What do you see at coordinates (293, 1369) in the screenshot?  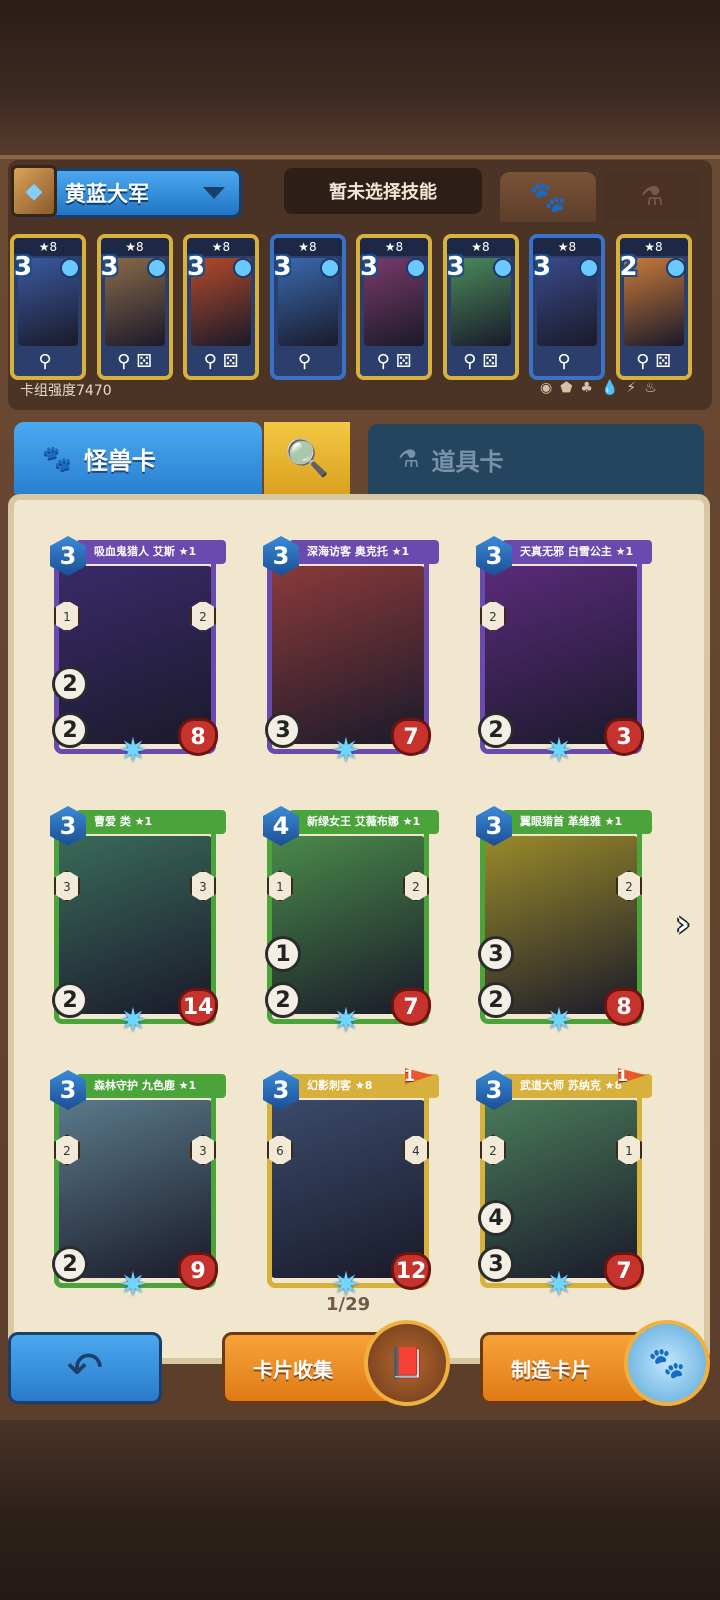 I see `collect-label: 卡片收集` at bounding box center [293, 1369].